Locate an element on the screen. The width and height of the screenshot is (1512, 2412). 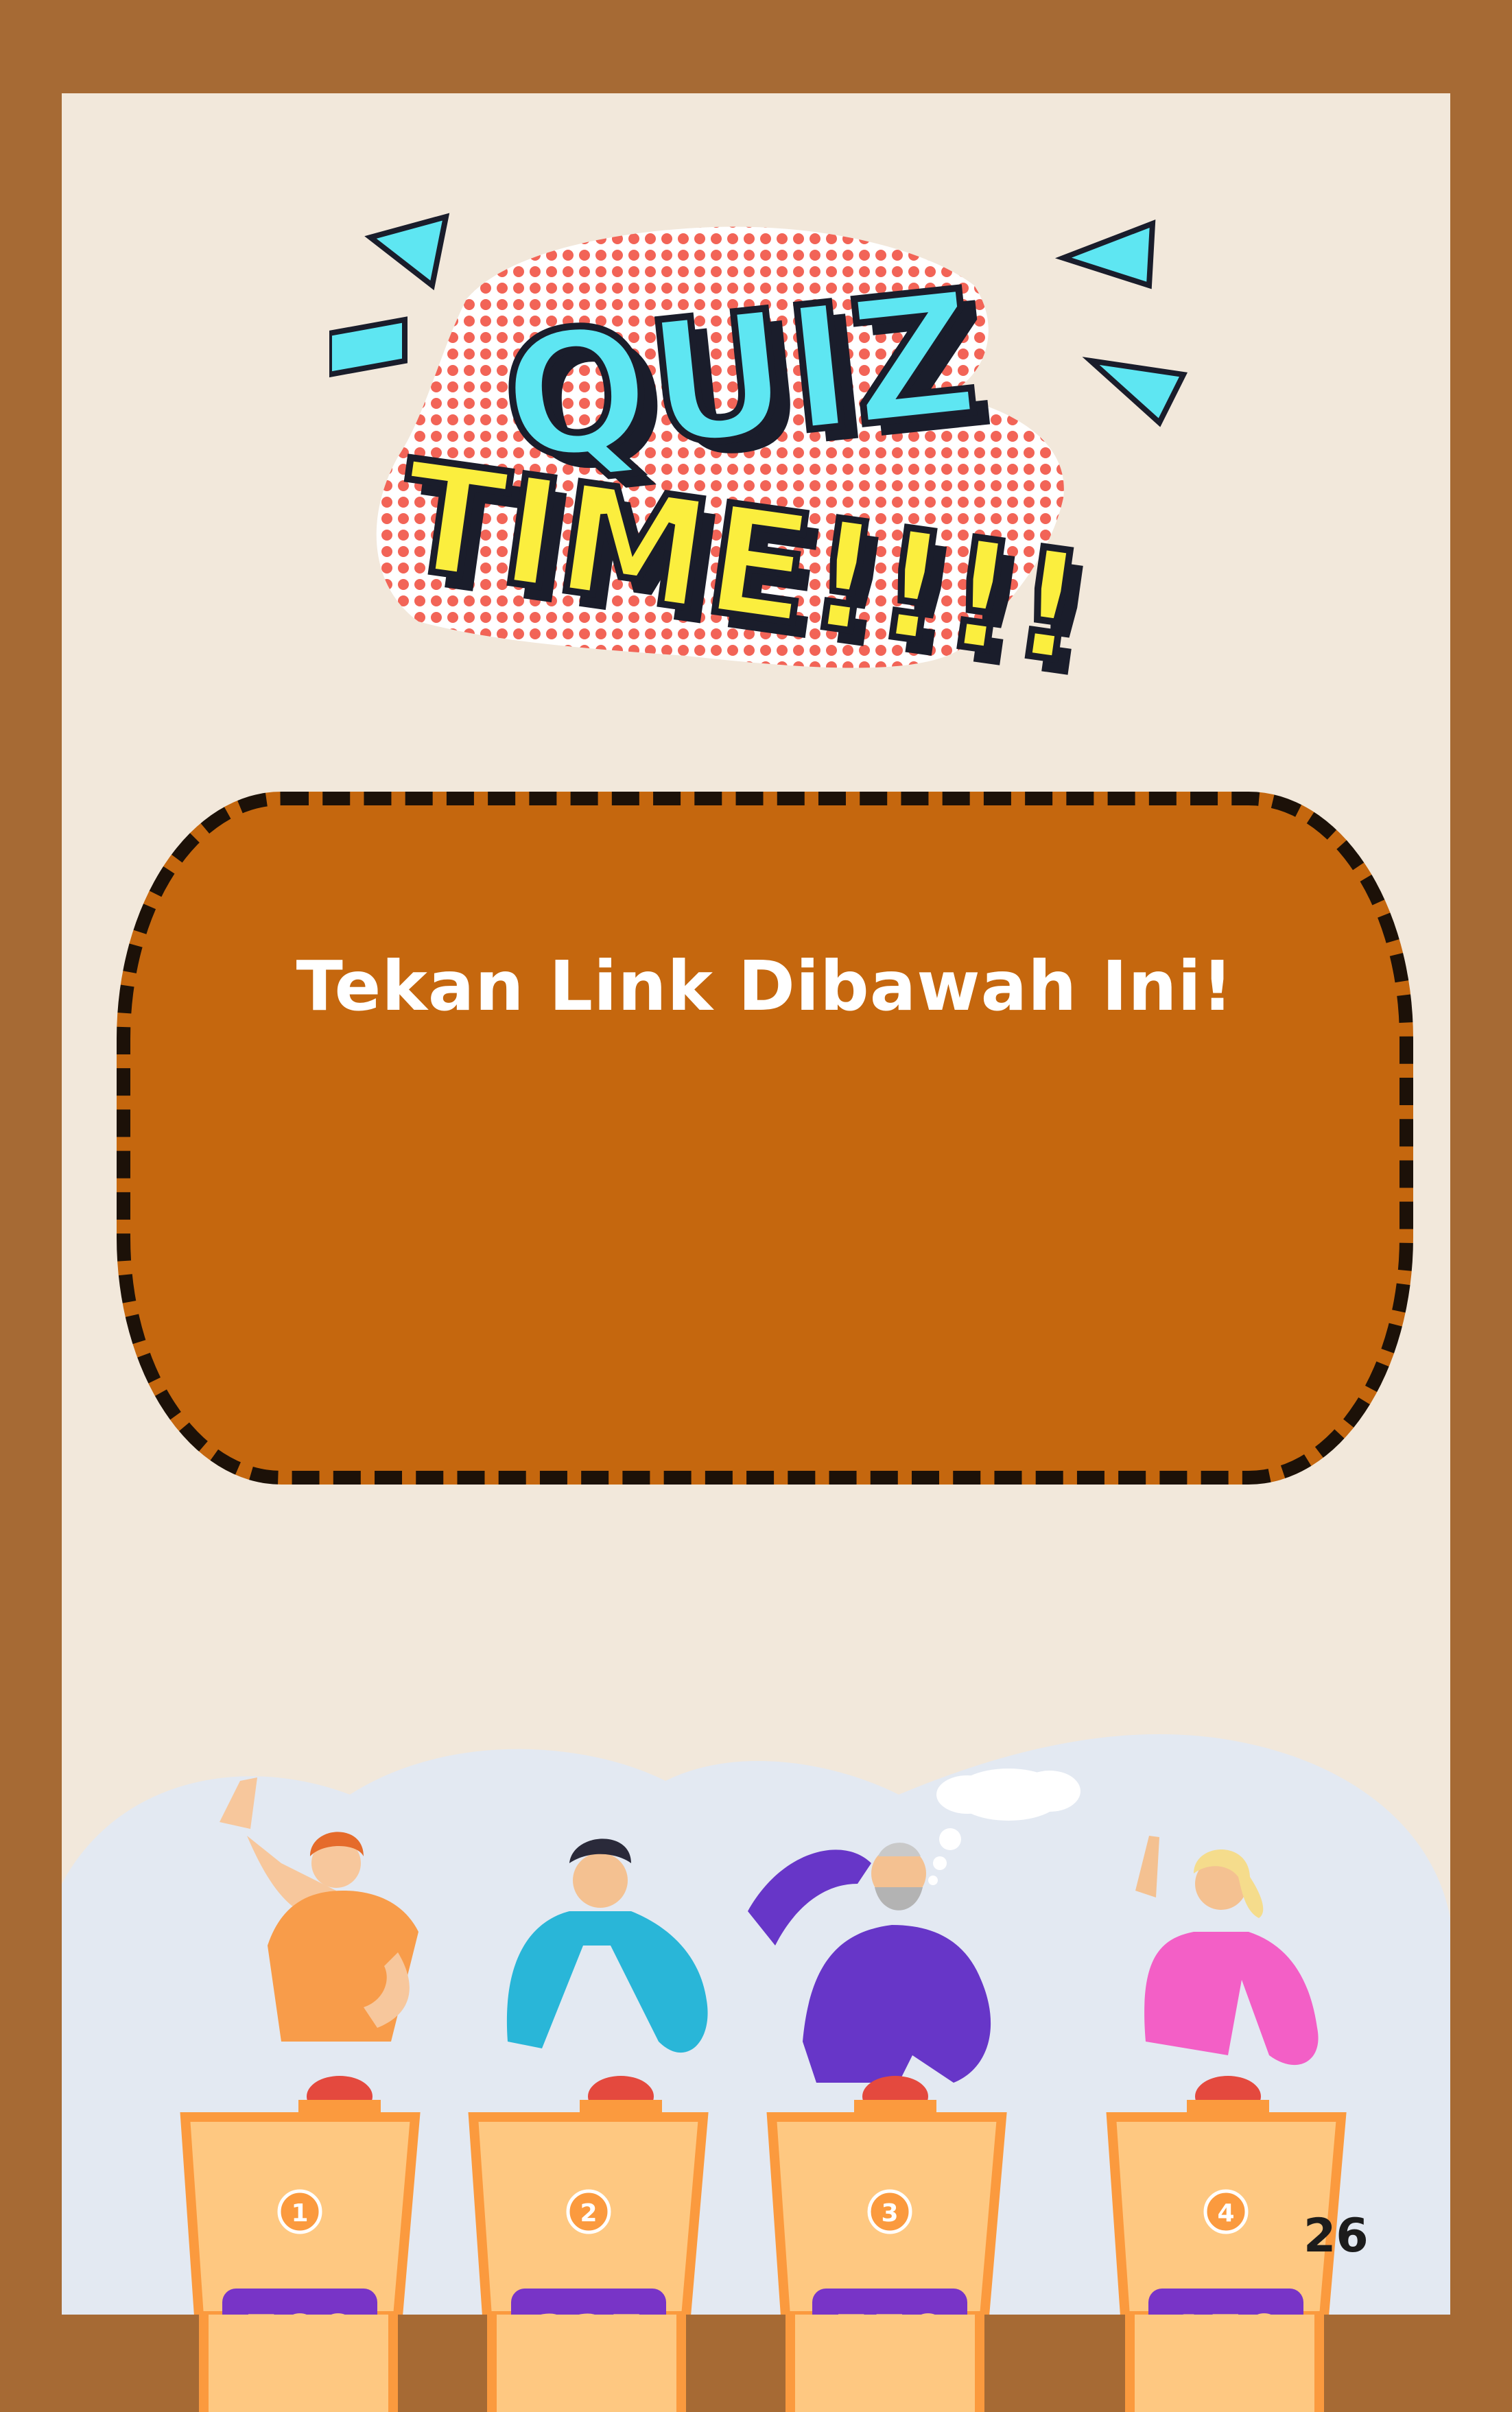
podium-number-2: 2 is located at coordinates (589, 2213).